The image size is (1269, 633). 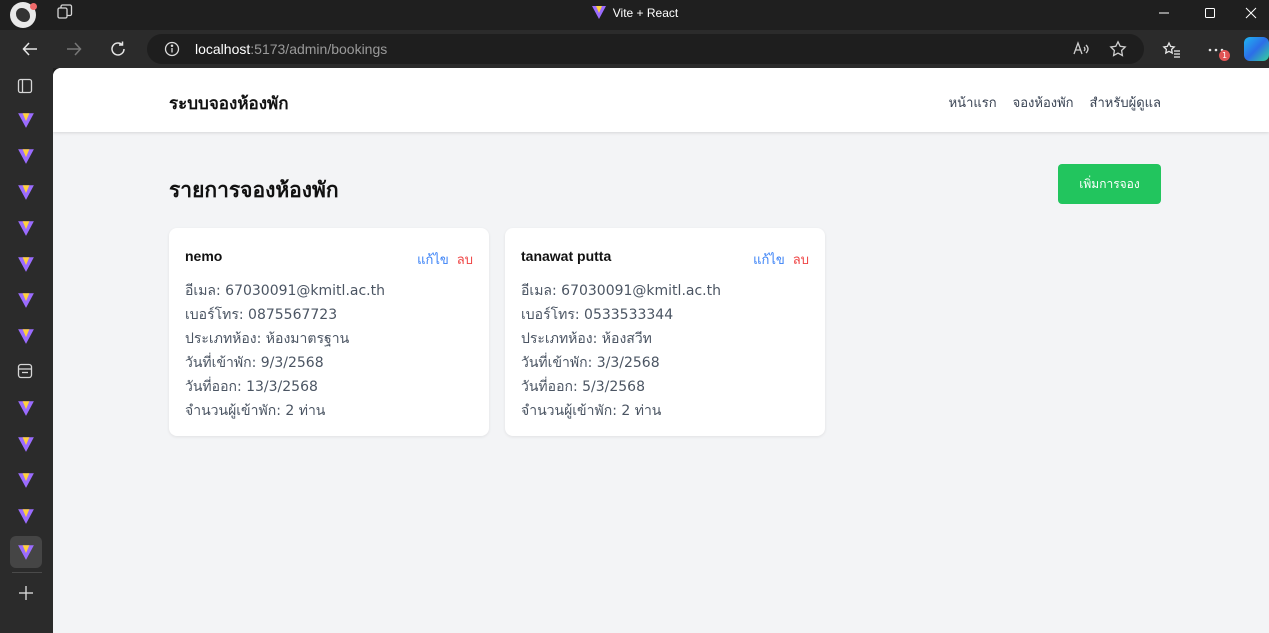 What do you see at coordinates (251, 387) in the screenshot?
I see `booking-check-out: วันที่ออก: 13/3/2568` at bounding box center [251, 387].